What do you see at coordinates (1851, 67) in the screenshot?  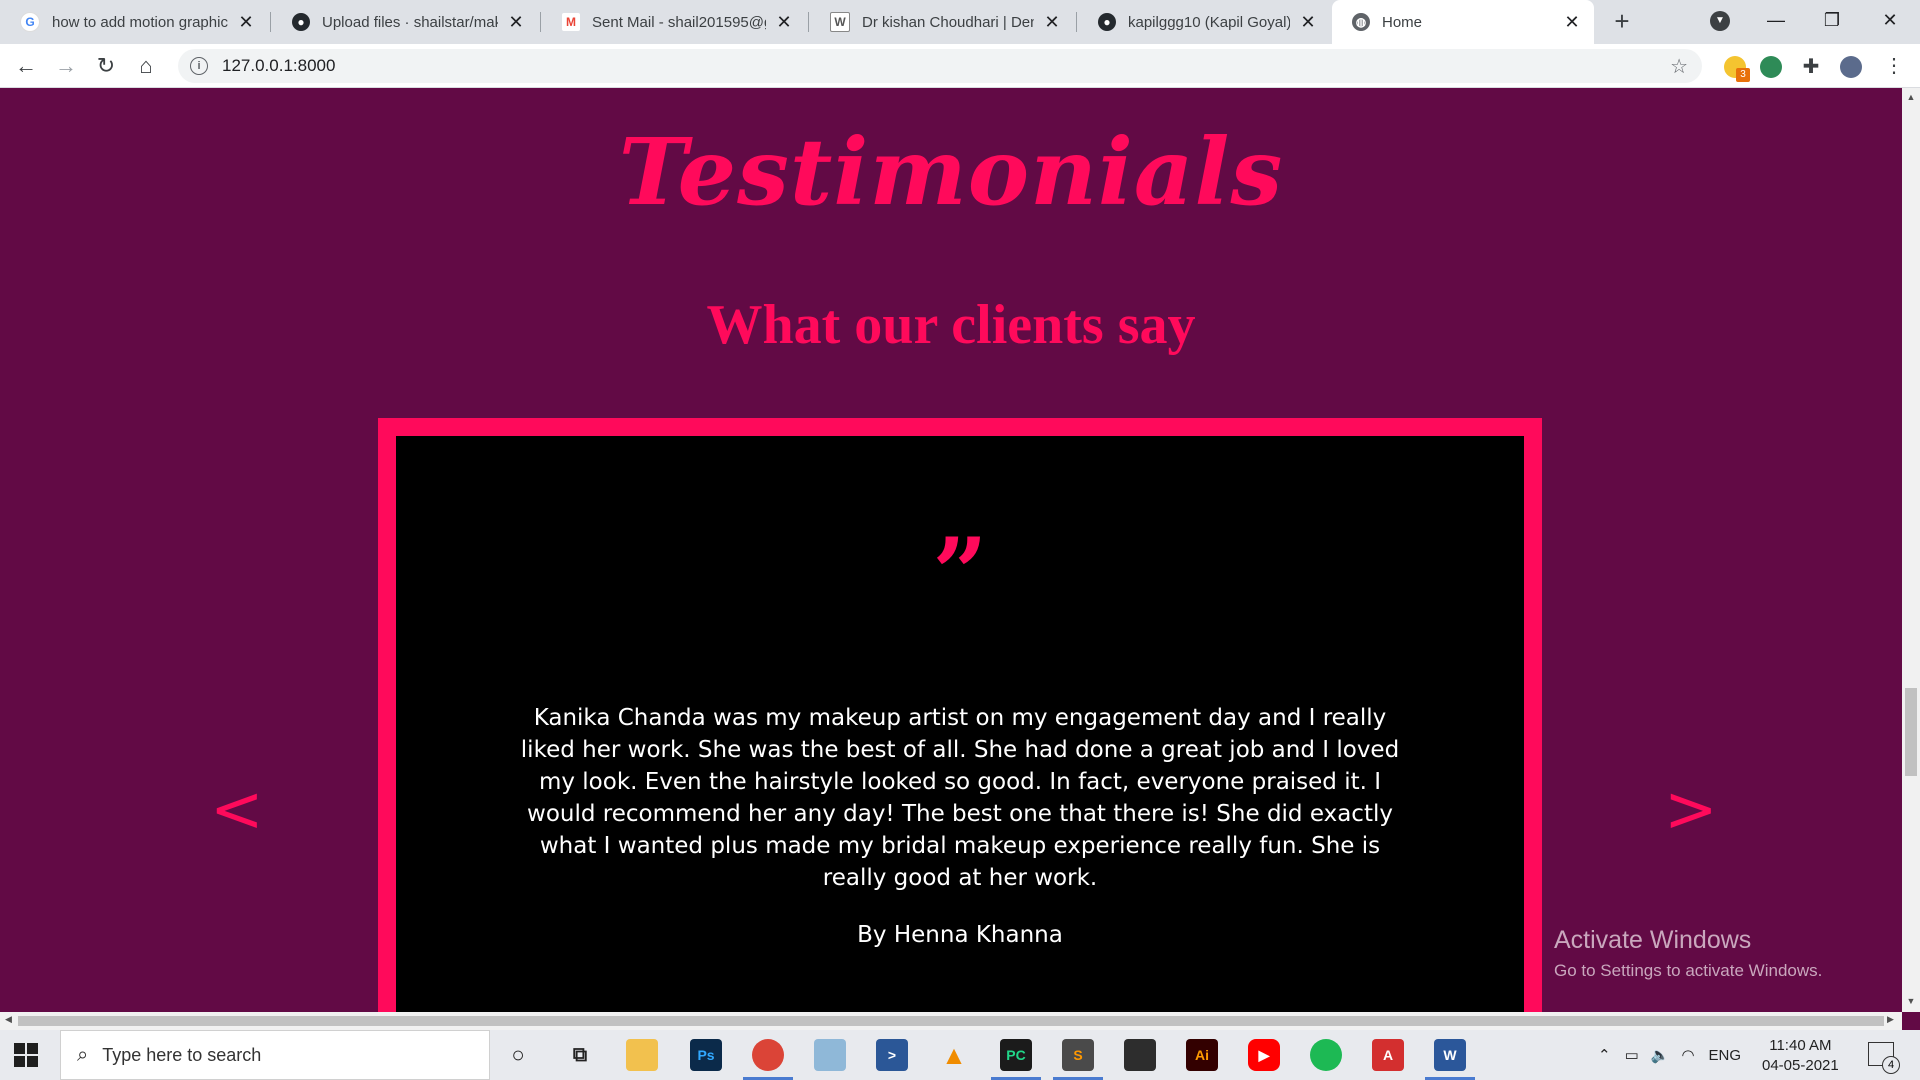 I see `avatar` at bounding box center [1851, 67].